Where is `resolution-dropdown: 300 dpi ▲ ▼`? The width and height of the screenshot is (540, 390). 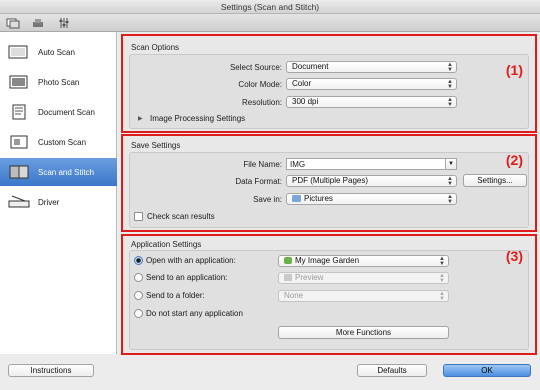
resolution-dropdown: 300 dpi ▲ ▼ is located at coordinates (371, 102).